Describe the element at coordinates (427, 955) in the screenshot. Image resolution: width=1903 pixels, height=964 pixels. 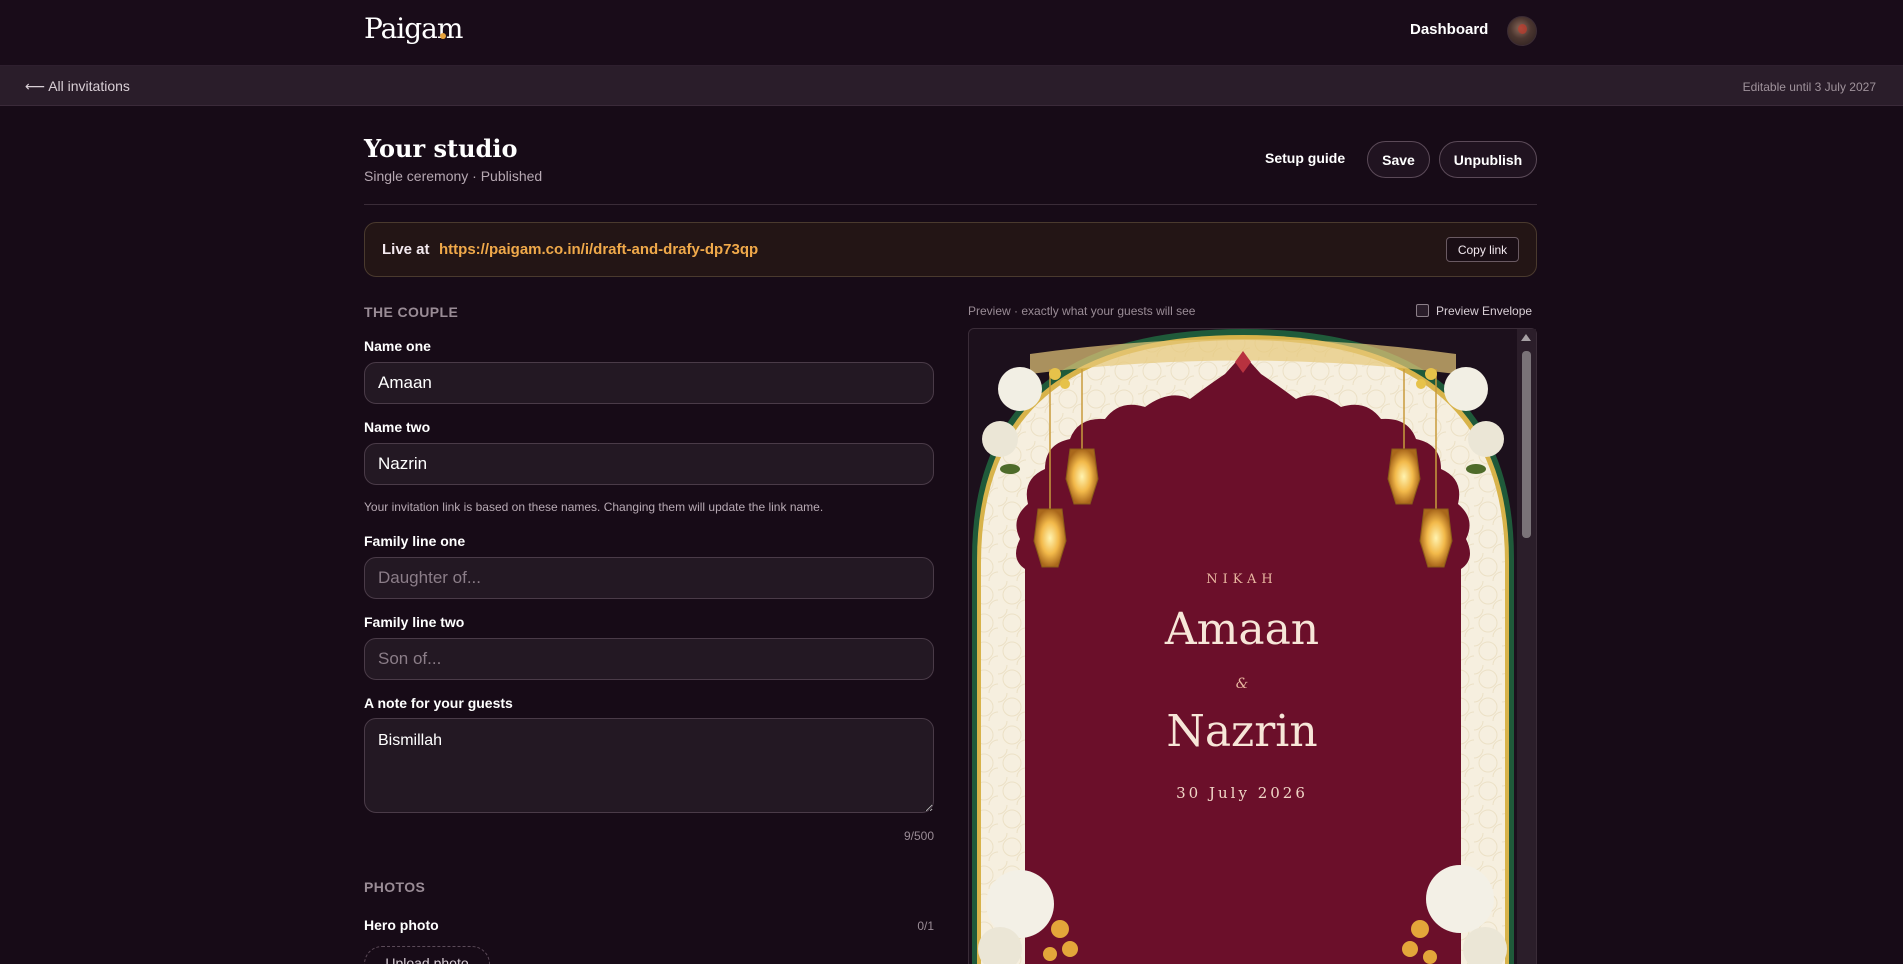
I see `upload-photo-button: Upload photo` at that location.